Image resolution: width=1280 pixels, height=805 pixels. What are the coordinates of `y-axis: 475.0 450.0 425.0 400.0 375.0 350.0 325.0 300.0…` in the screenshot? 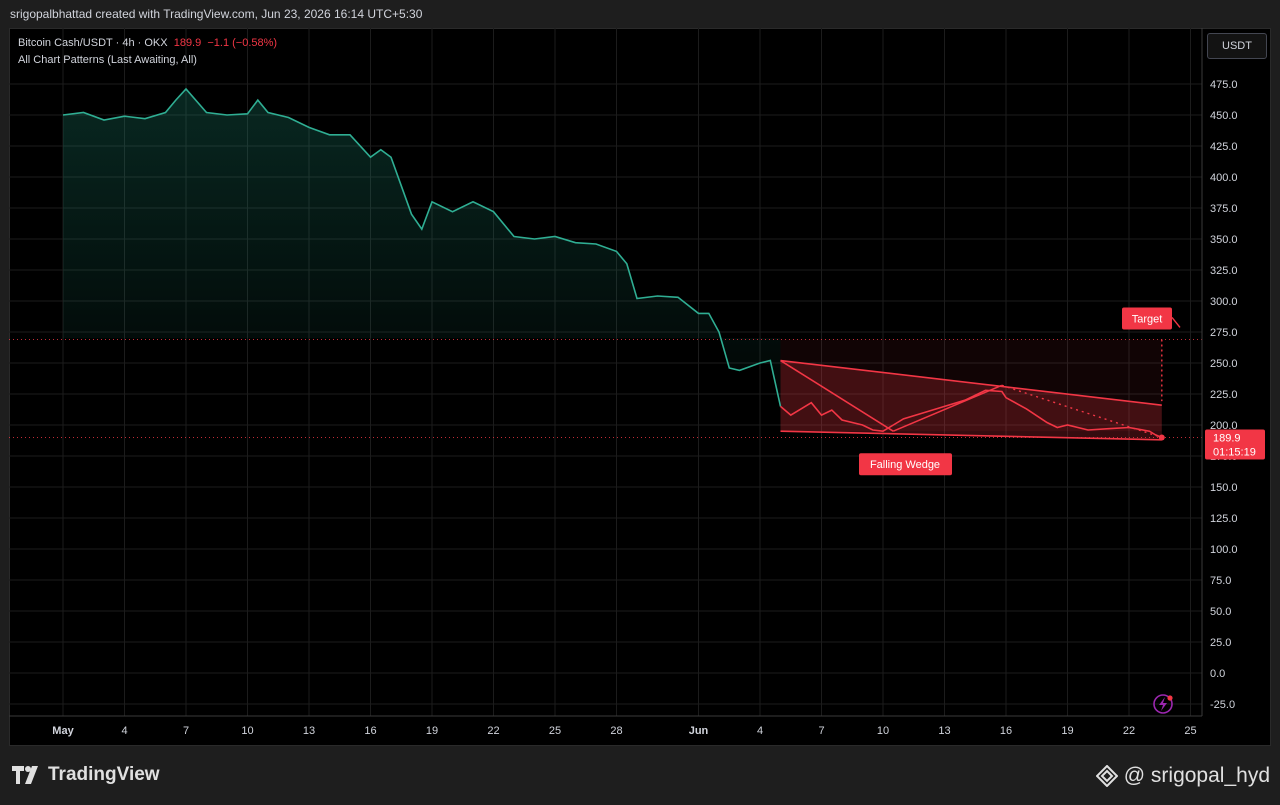 It's located at (1219, 372).